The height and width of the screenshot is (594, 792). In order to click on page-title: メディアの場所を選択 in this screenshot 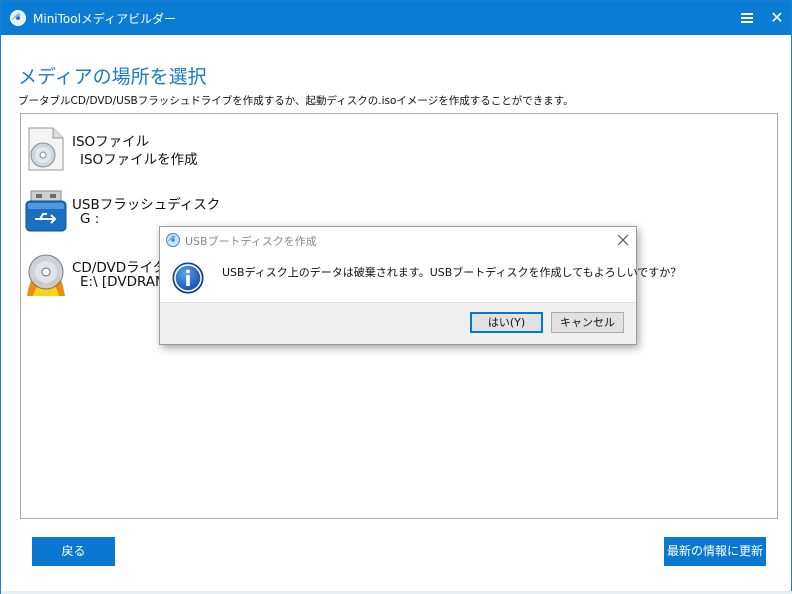, I will do `click(112, 77)`.